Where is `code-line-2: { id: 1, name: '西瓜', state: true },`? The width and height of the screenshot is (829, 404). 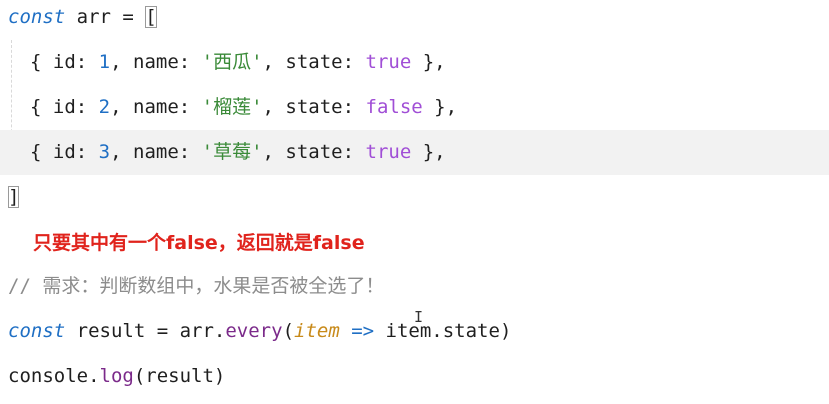 code-line-2: { id: 1, name: '西瓜', state: true }, is located at coordinates (414, 62).